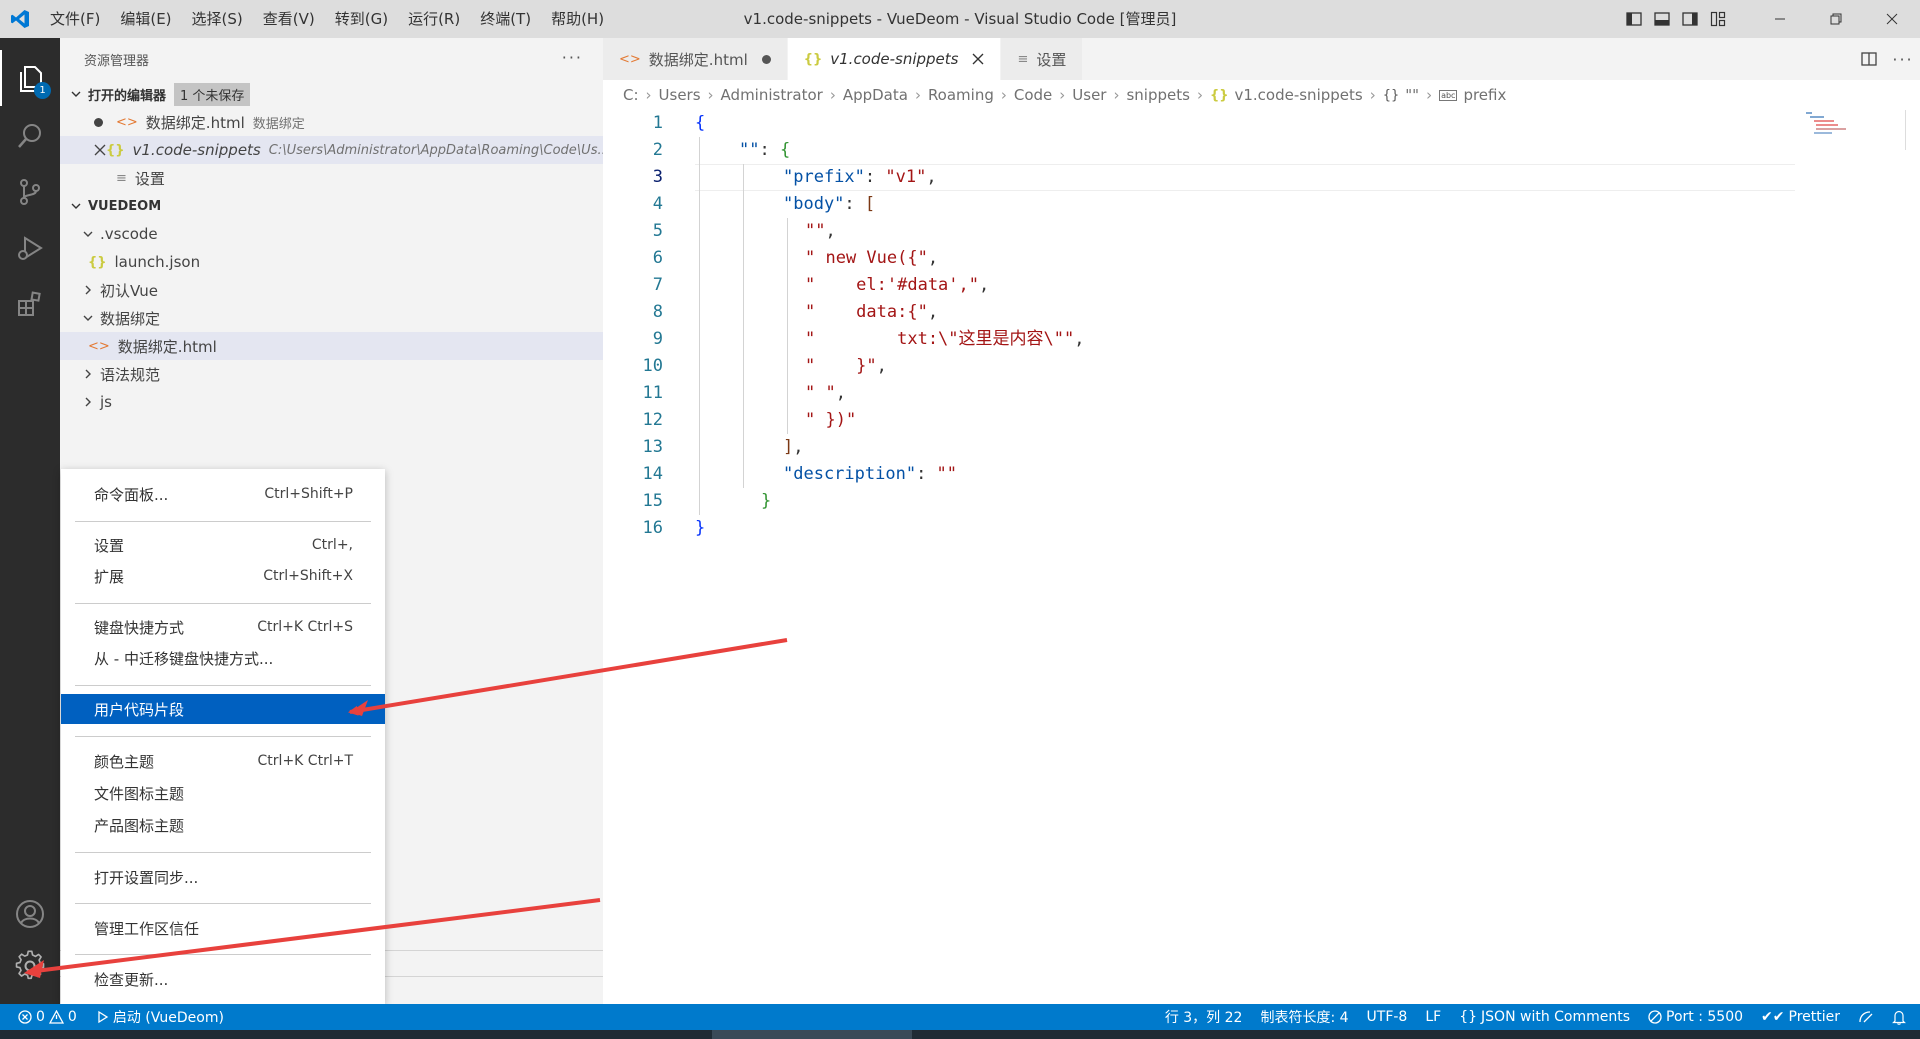  What do you see at coordinates (331, 374) in the screenshot?
I see `tree-folder: 语法规范` at bounding box center [331, 374].